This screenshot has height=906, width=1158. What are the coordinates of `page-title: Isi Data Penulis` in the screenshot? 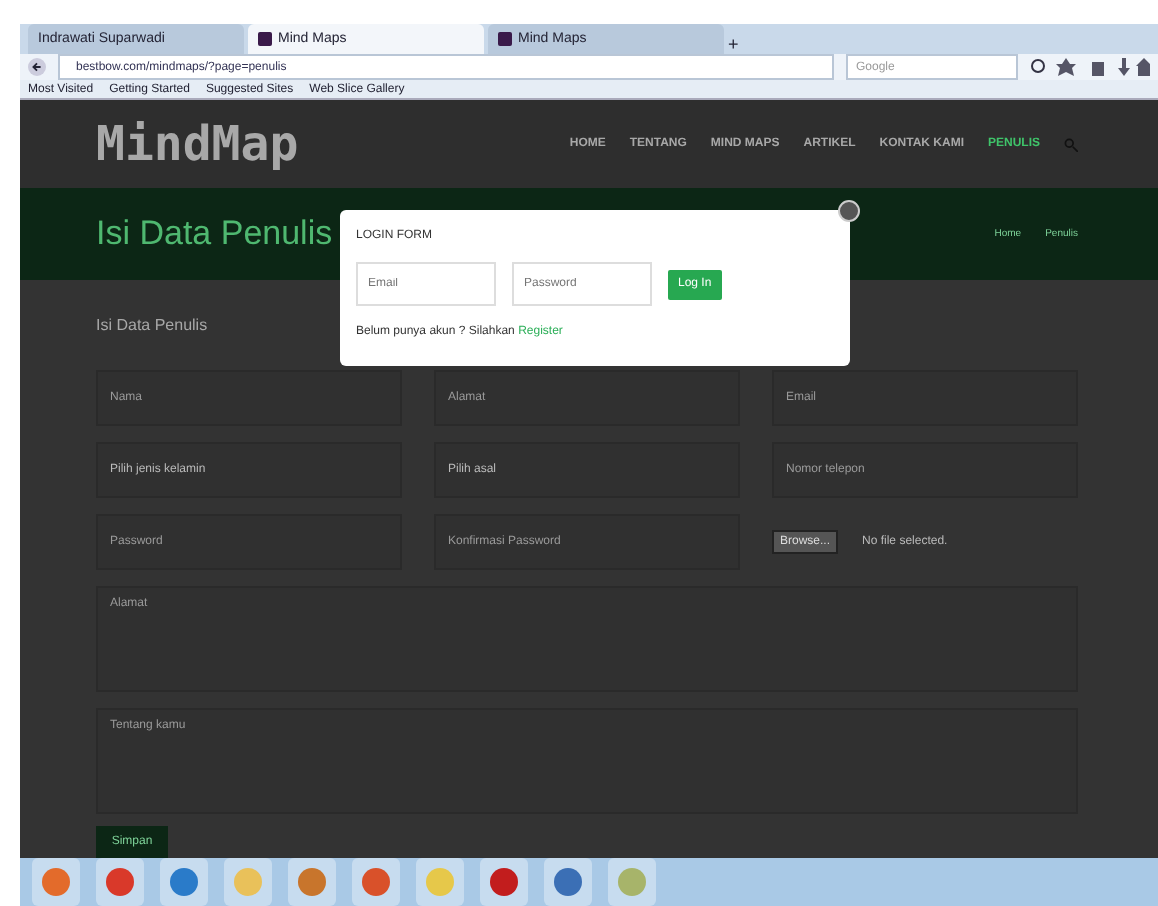 It's located at (214, 234).